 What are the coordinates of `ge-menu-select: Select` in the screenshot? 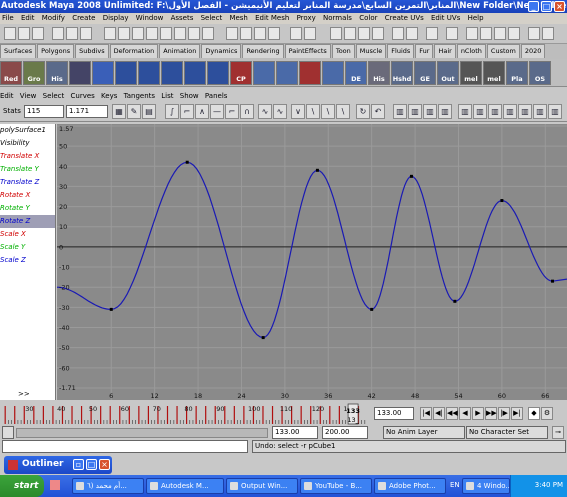 It's located at (54, 96).